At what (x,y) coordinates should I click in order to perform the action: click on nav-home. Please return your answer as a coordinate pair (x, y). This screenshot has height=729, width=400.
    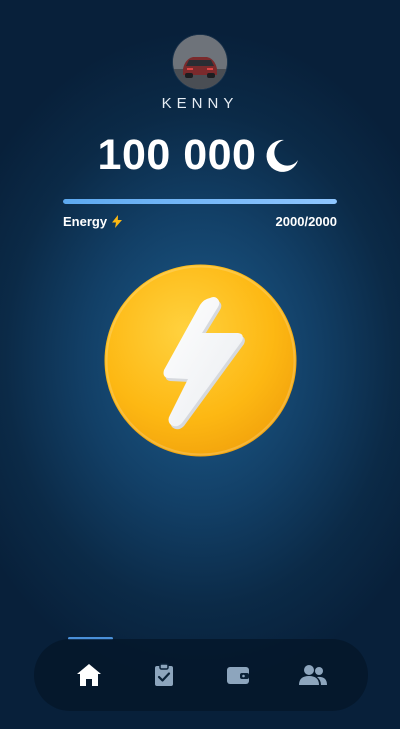
    Looking at the image, I should click on (89, 675).